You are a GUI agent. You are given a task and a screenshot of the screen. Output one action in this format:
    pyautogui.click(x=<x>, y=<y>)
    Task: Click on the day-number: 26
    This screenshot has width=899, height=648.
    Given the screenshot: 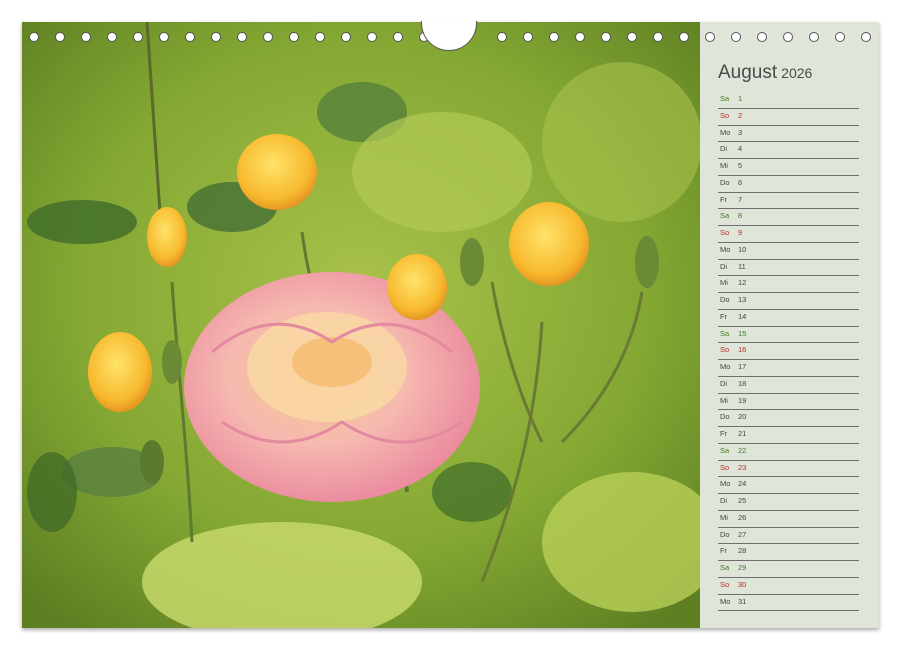 What is the action you would take?
    pyautogui.click(x=742, y=517)
    